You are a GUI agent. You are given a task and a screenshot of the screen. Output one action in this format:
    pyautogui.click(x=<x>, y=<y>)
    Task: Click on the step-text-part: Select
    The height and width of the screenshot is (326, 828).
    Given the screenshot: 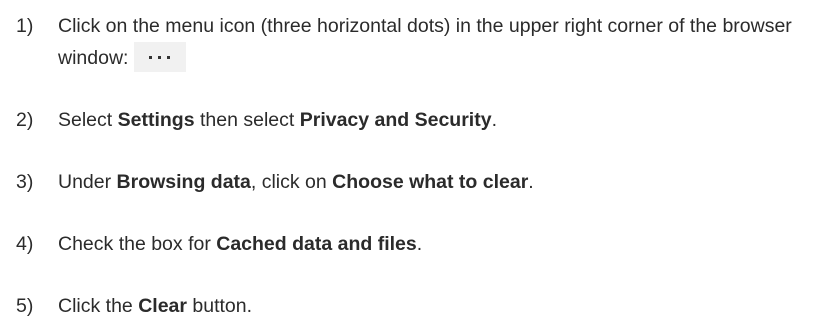 What is the action you would take?
    pyautogui.click(x=88, y=120)
    